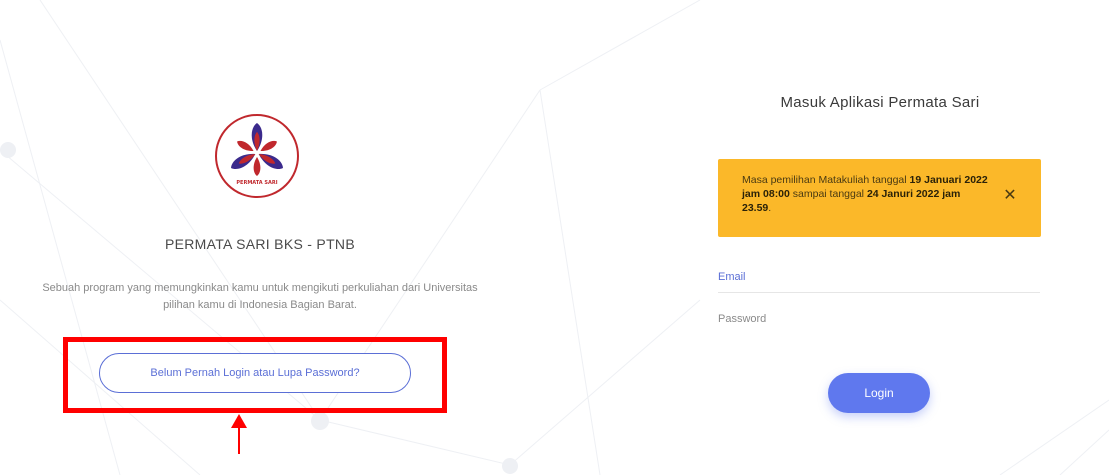 The width and height of the screenshot is (1109, 475). I want to click on logo-caption: PERMATA SARI, so click(256, 183).